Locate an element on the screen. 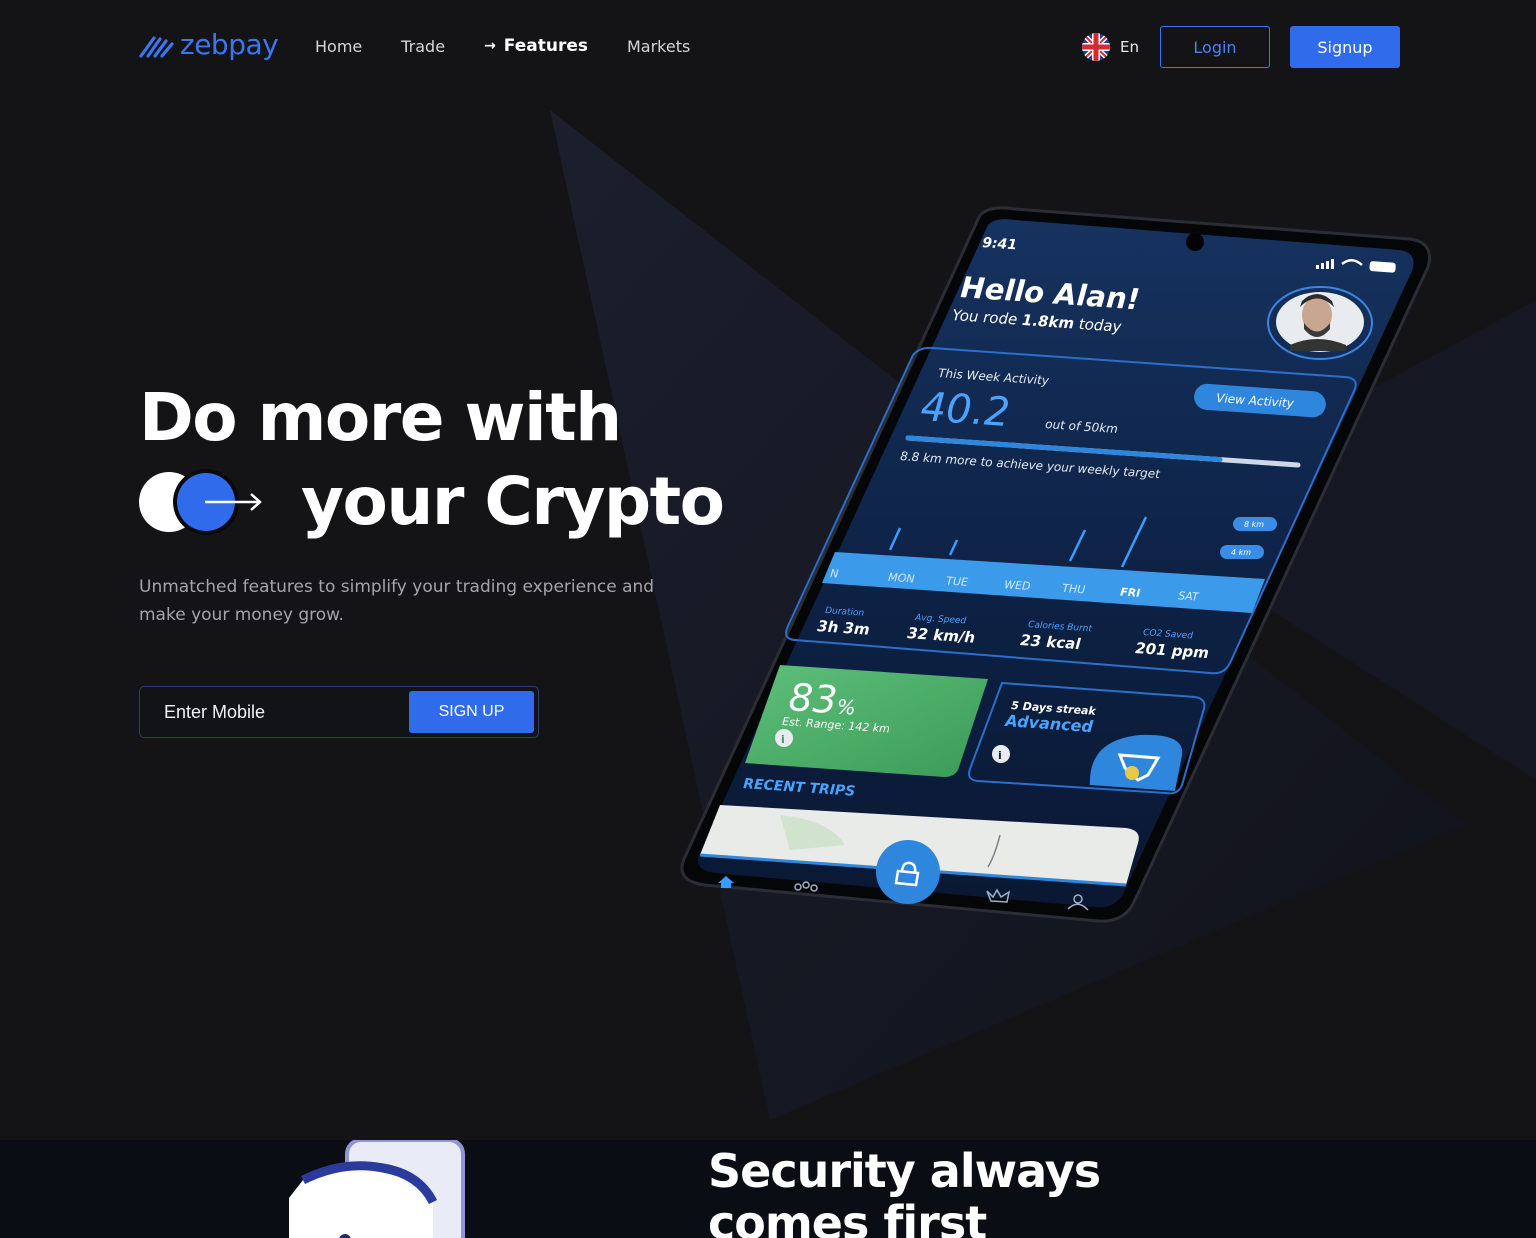  day-label: WED is located at coordinates (1017, 585).